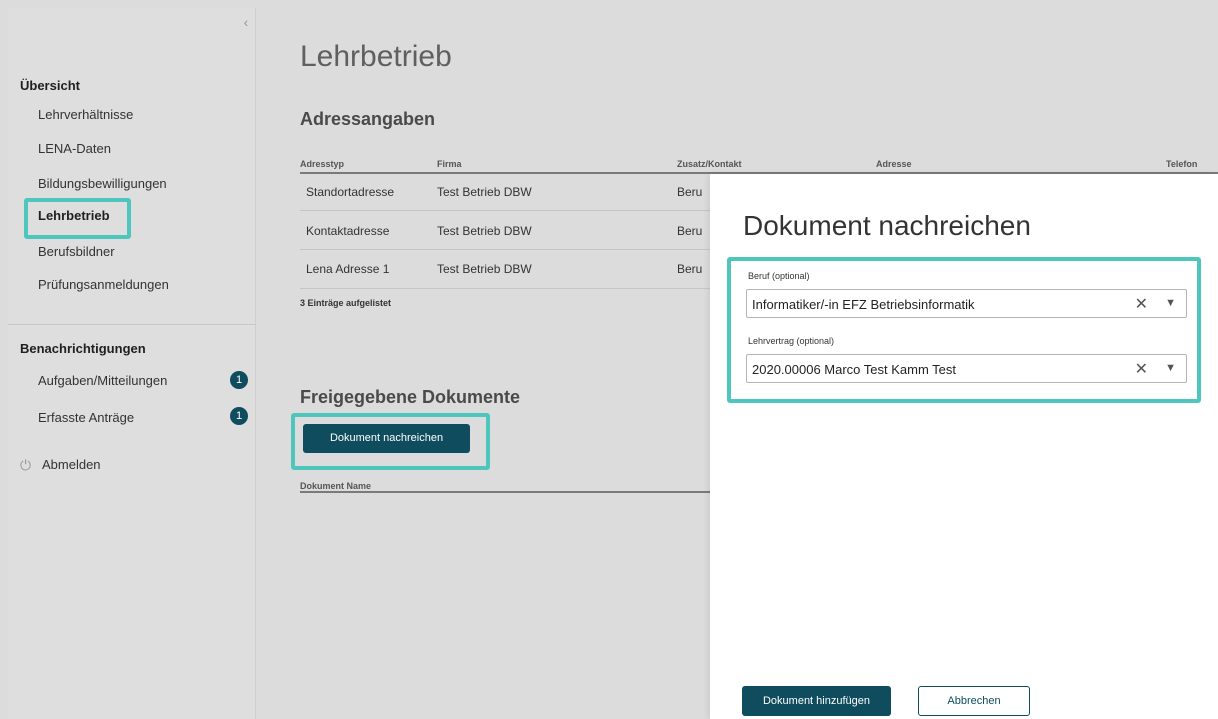  What do you see at coordinates (346, 303) in the screenshot?
I see `row-count-text: 3 Einträge aufgelistet` at bounding box center [346, 303].